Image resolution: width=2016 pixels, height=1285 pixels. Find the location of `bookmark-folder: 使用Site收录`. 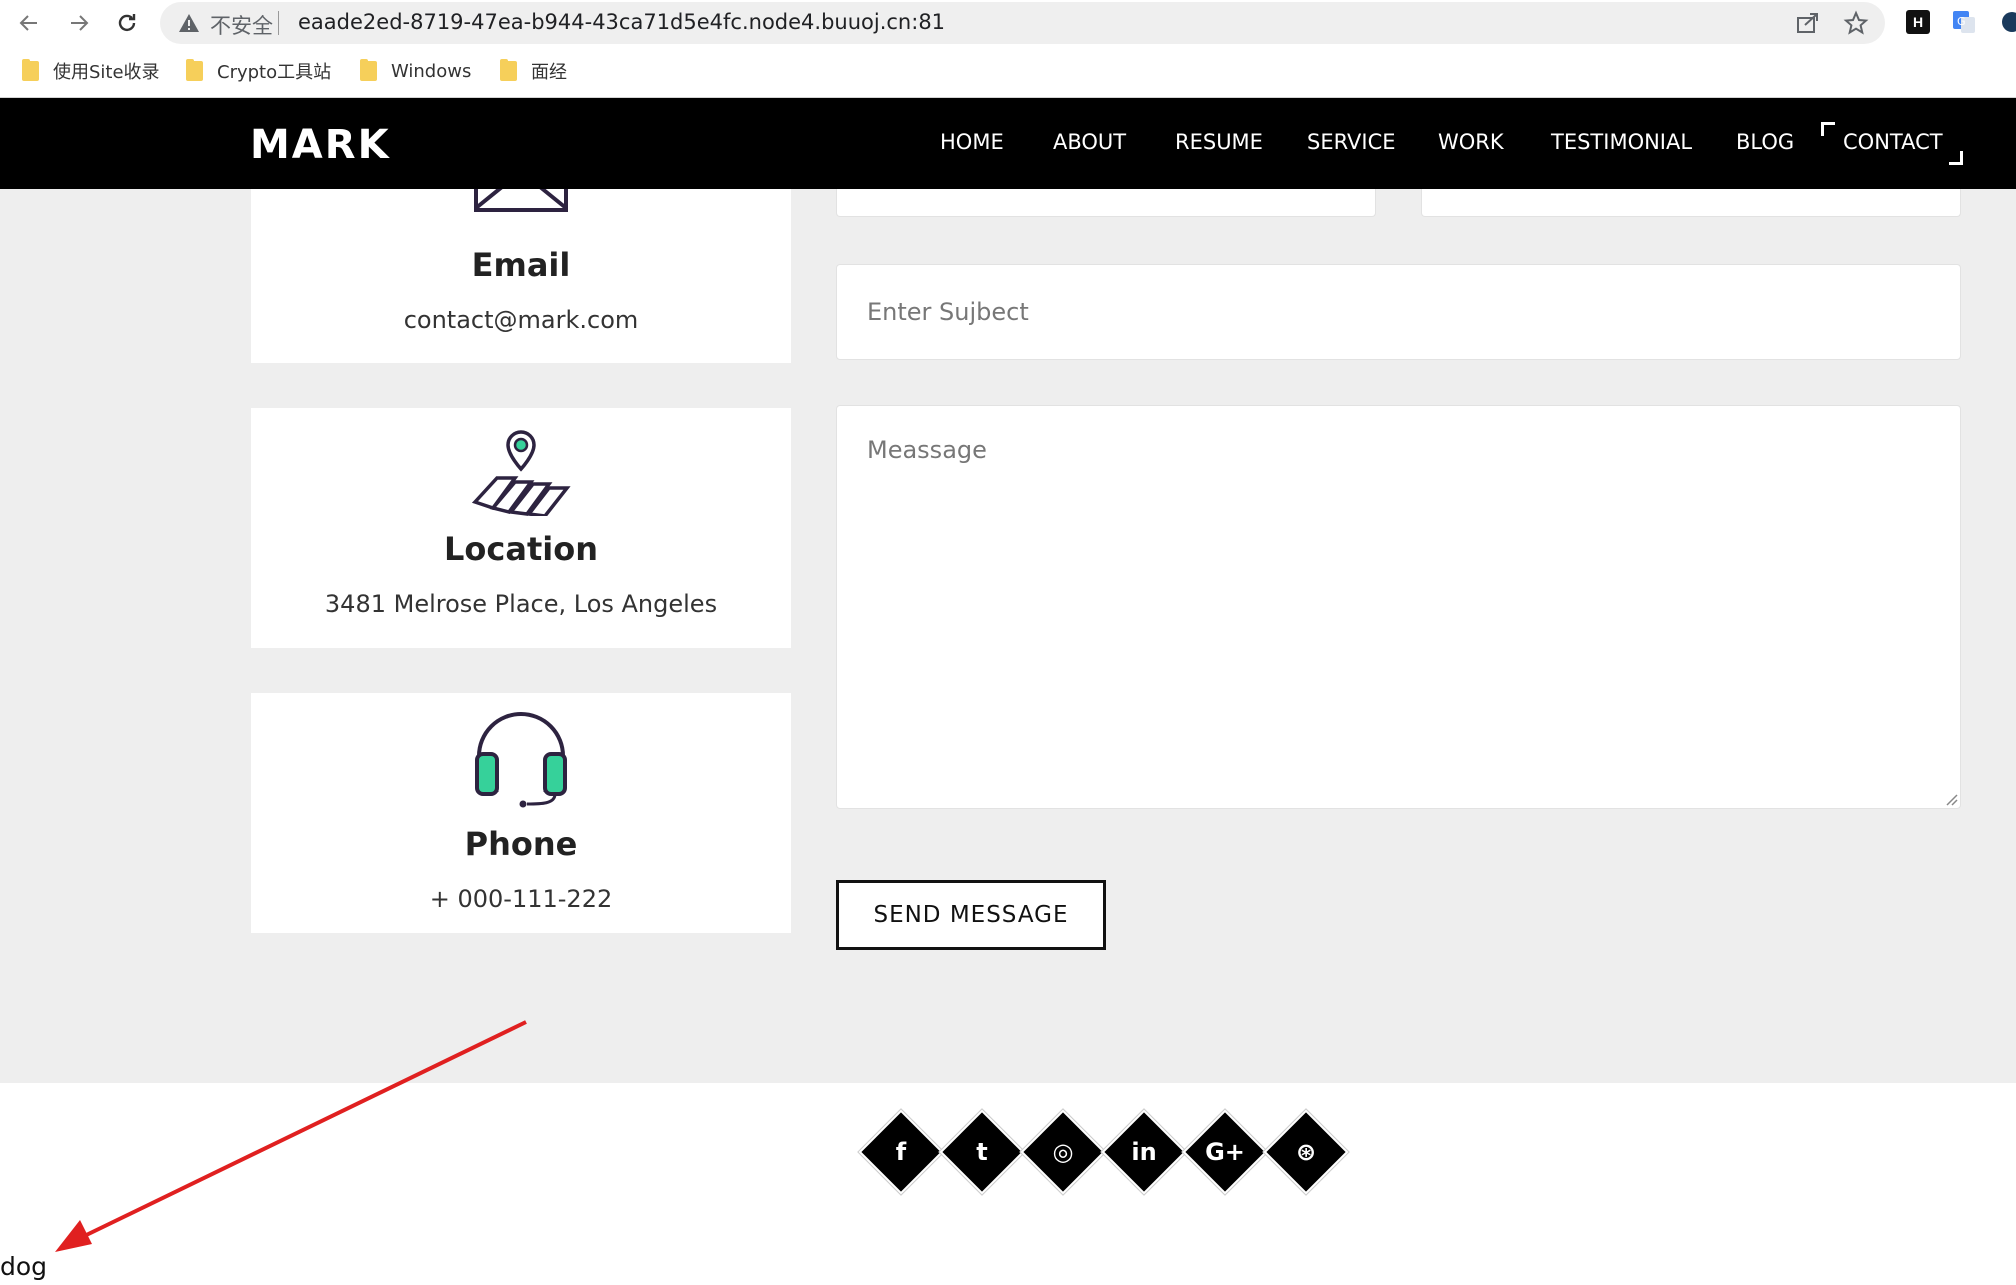

bookmark-folder: 使用Site收录 is located at coordinates (91, 71).